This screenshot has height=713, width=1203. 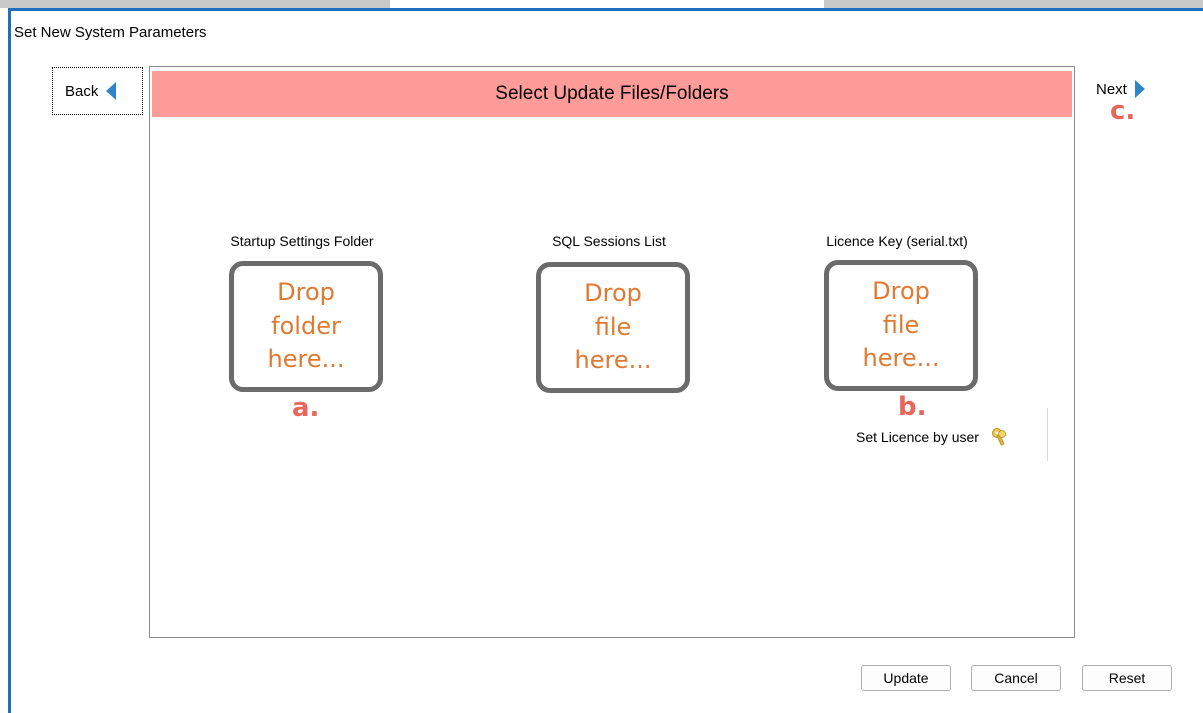 What do you see at coordinates (912, 407) in the screenshot?
I see `annotation-b: b.` at bounding box center [912, 407].